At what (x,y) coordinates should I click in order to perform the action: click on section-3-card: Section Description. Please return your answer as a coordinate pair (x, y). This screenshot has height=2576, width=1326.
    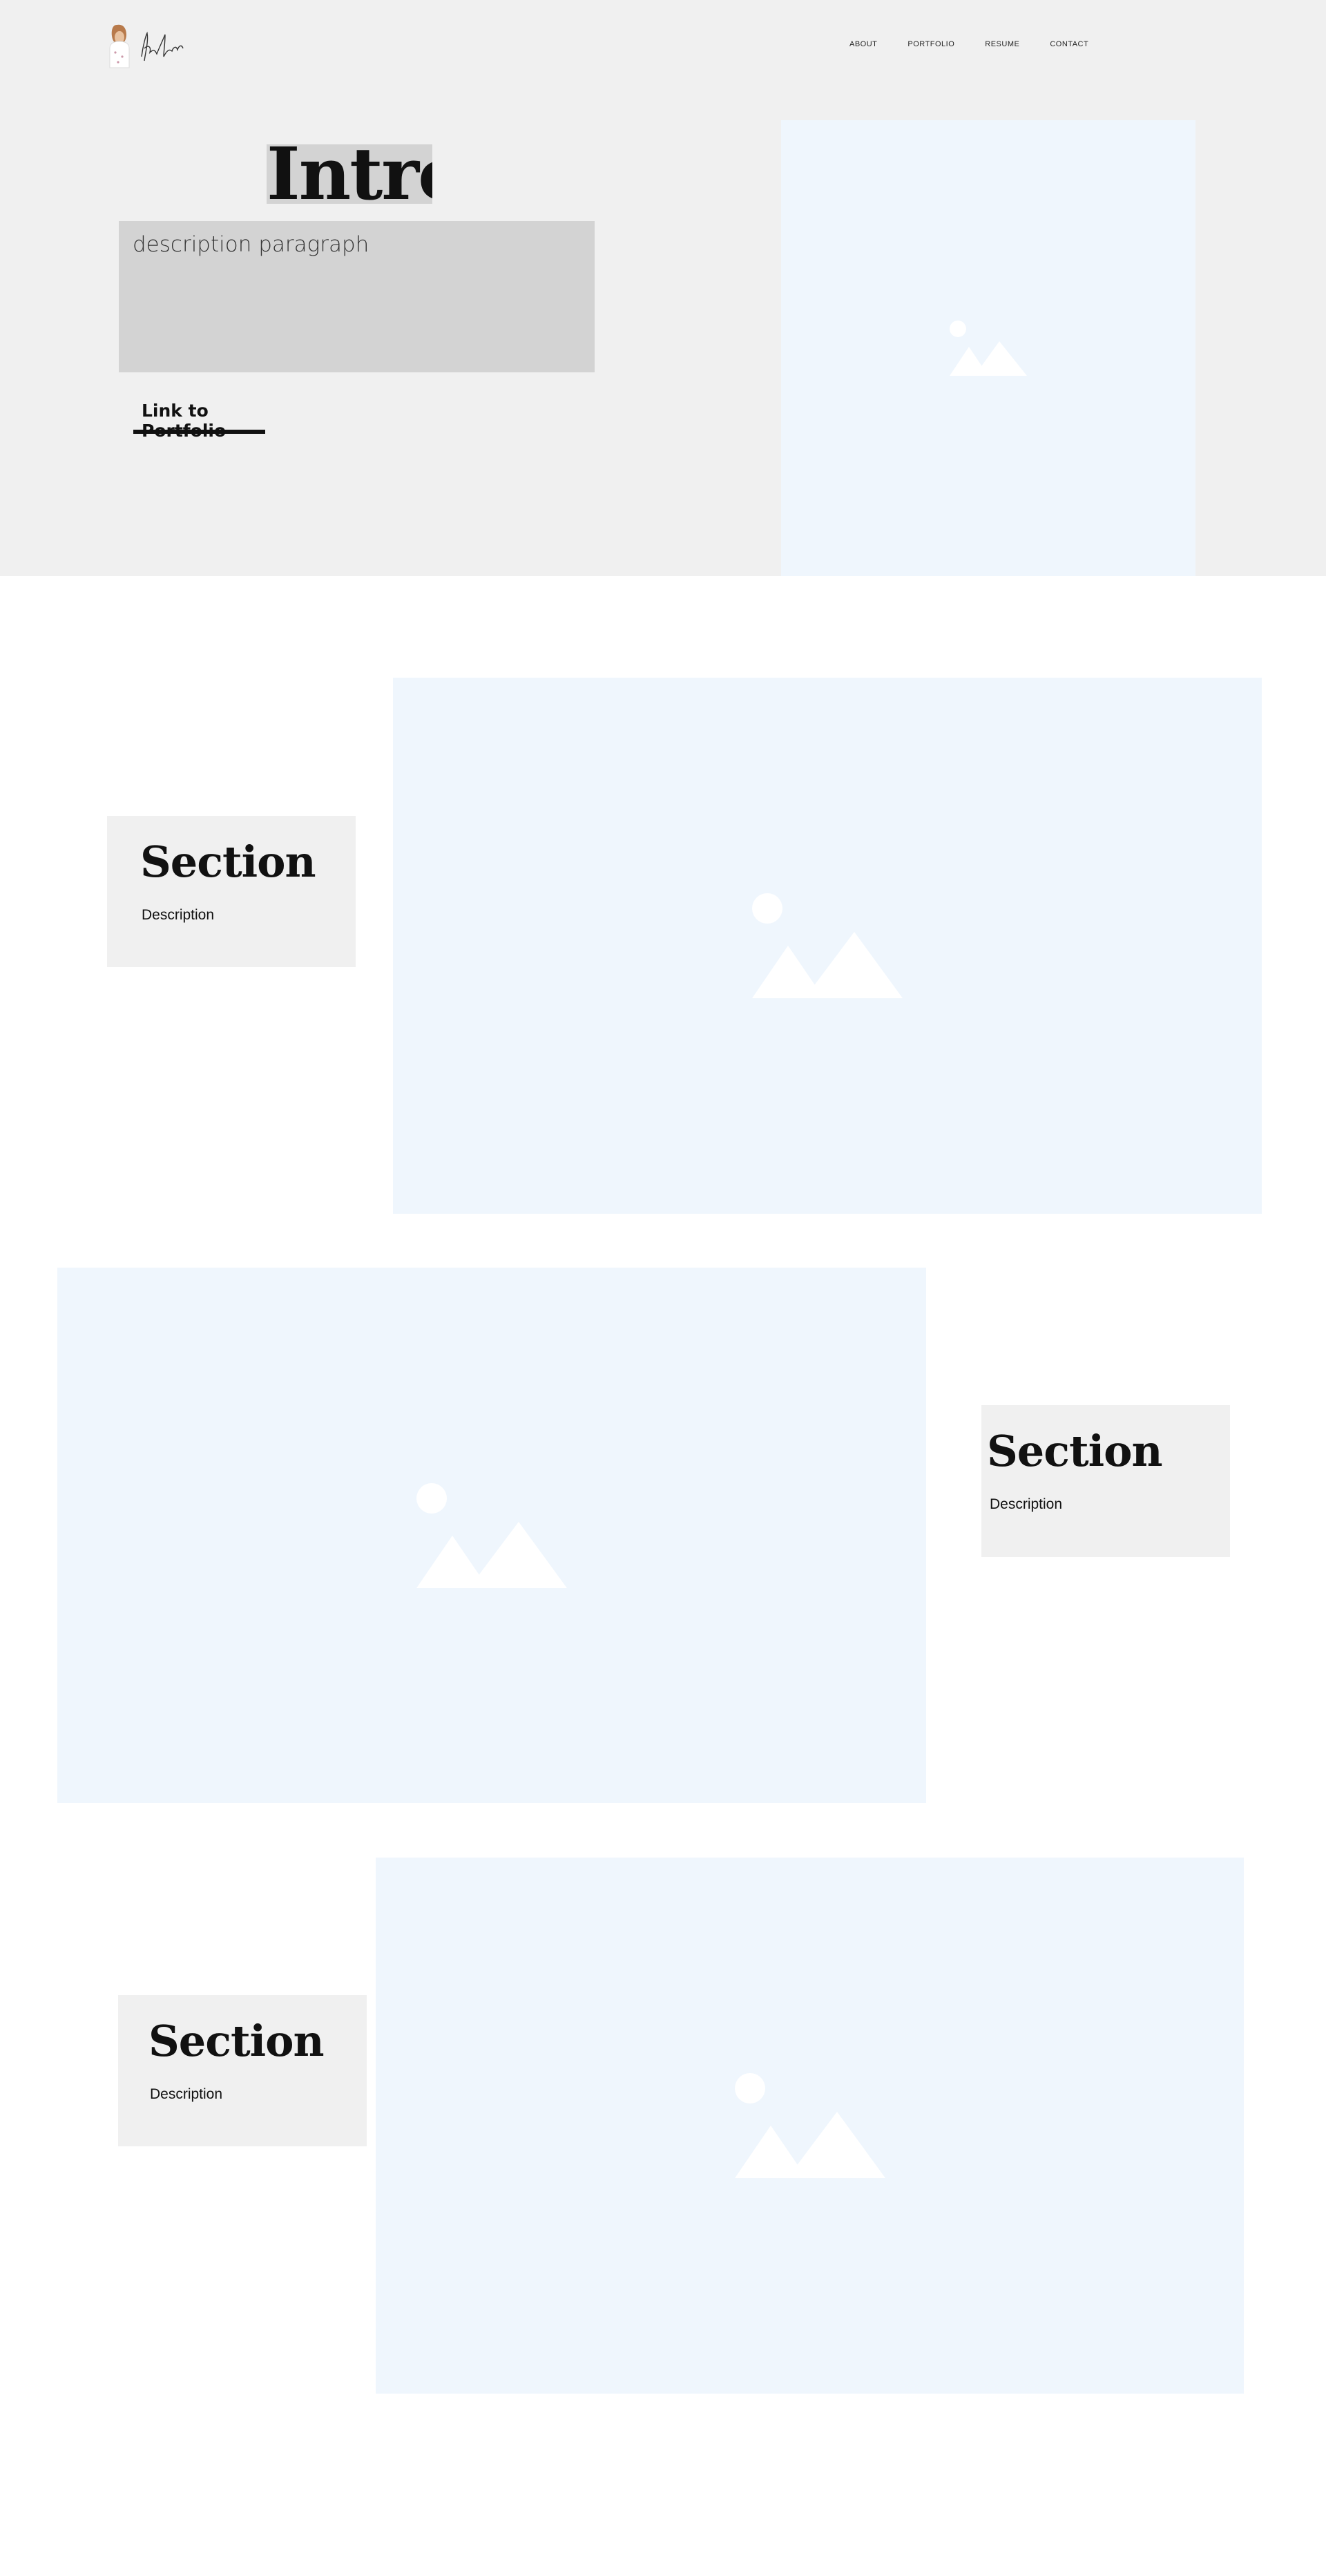
    Looking at the image, I should click on (243, 2070).